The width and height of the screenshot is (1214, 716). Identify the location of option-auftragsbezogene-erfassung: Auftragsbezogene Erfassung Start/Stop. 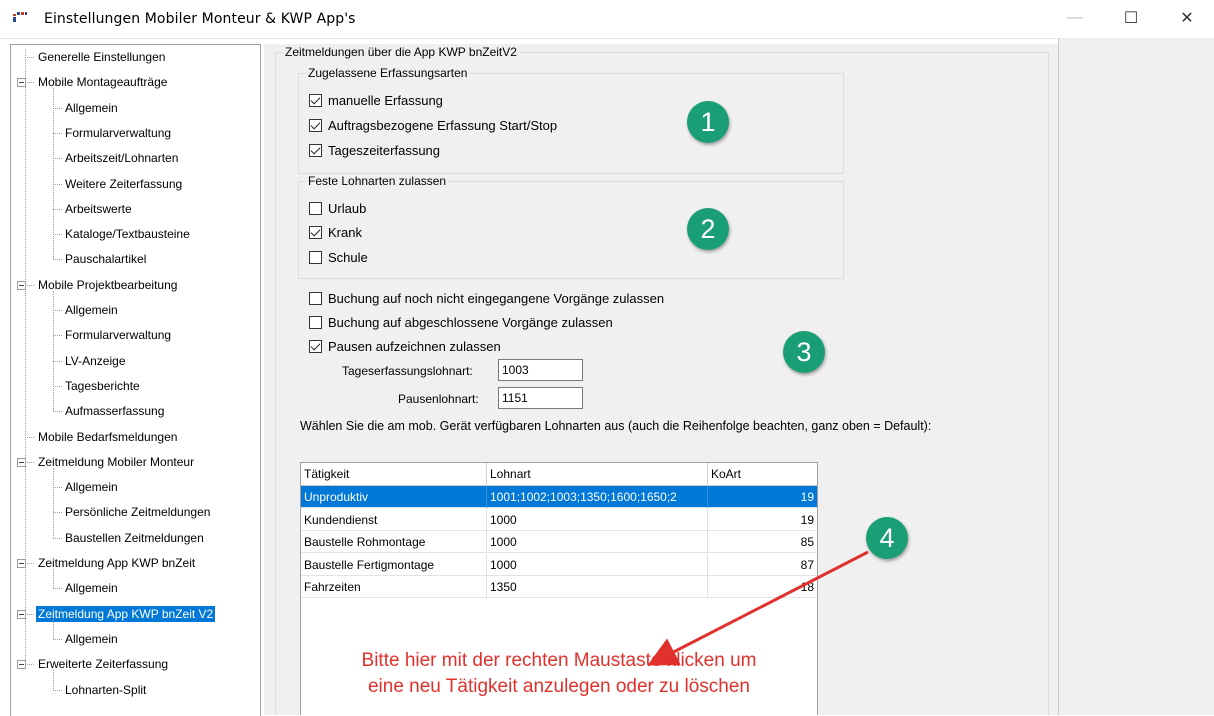
(433, 125).